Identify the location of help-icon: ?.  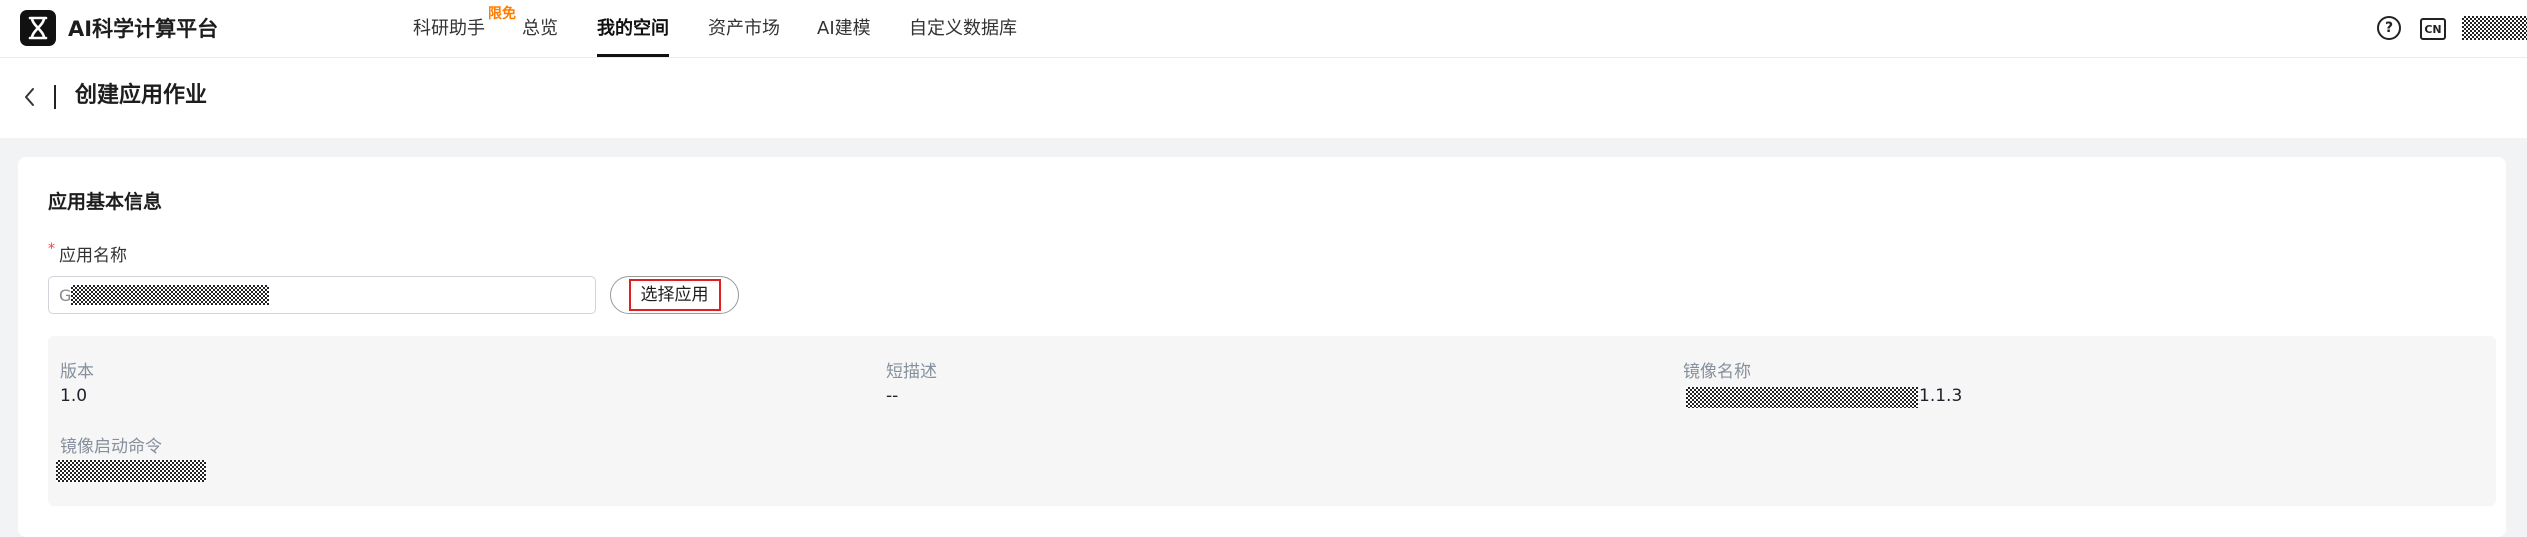
(2389, 28).